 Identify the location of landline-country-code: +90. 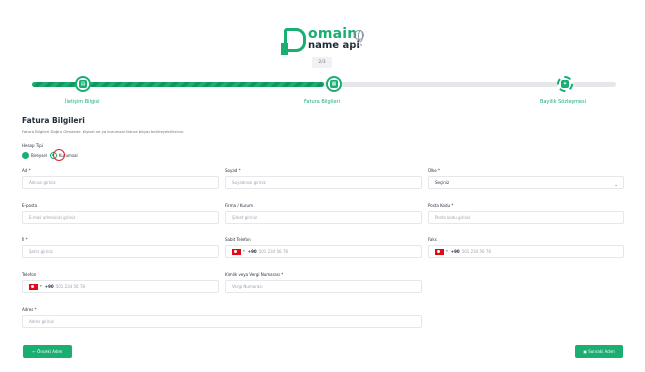
(252, 251).